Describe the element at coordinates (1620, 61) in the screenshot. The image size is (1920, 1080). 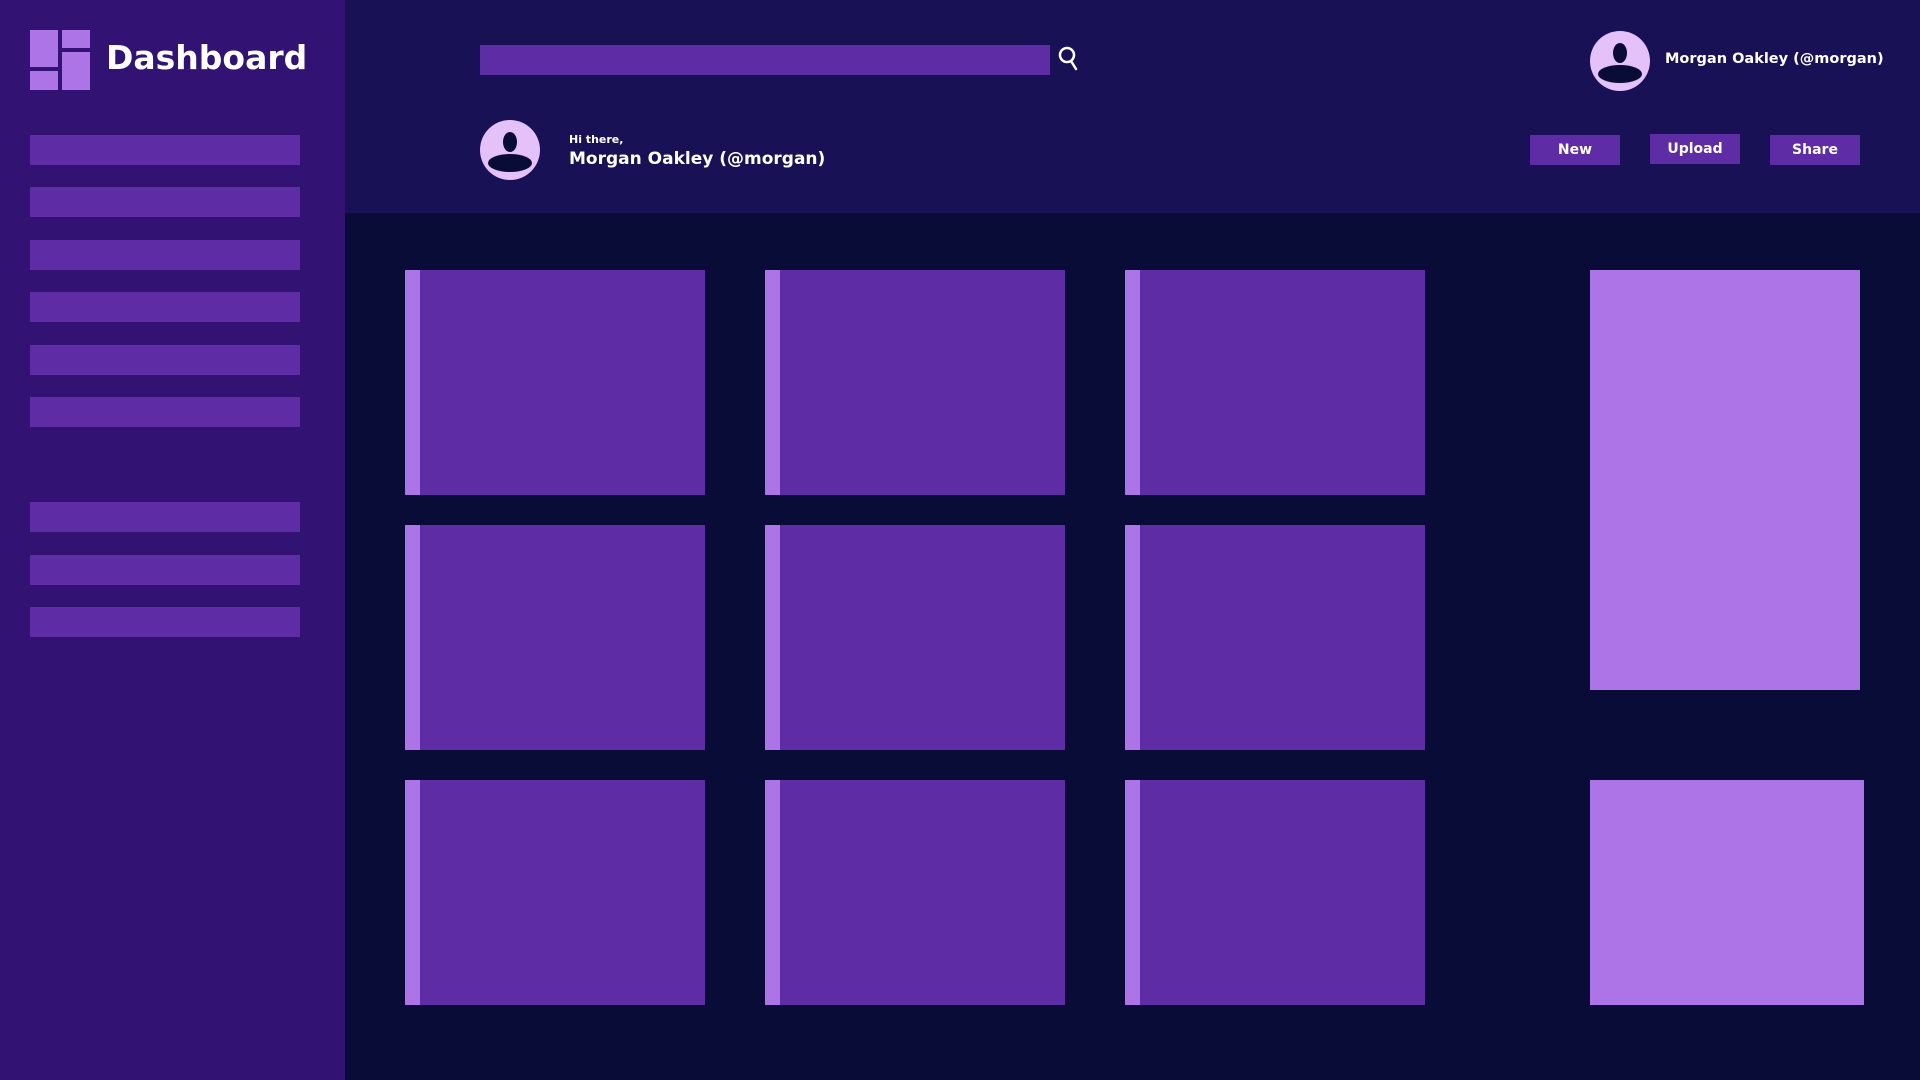
I see `user-avatar-icon` at that location.